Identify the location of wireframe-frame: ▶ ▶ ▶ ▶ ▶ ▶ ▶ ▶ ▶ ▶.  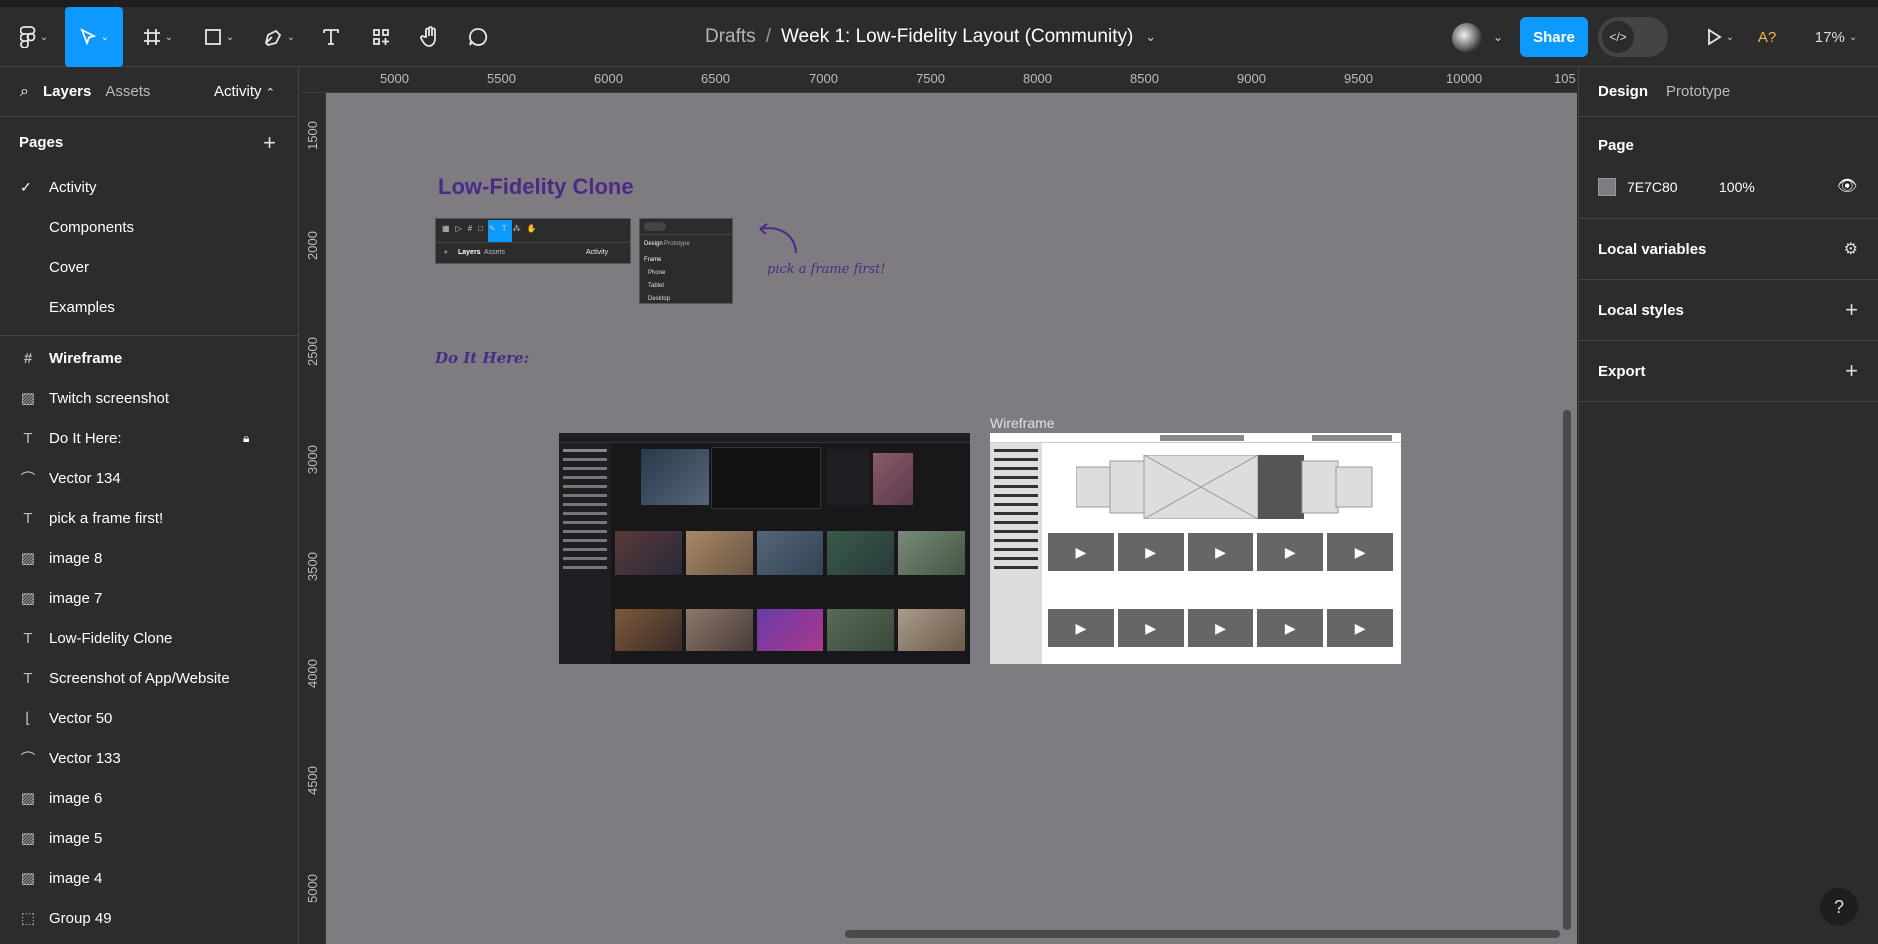
(1195, 548).